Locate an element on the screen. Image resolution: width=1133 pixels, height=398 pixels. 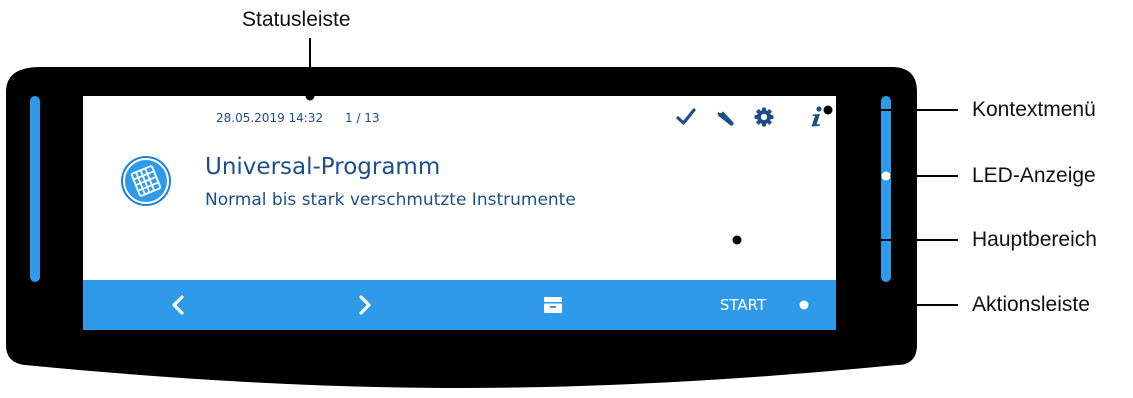
drawer-icon is located at coordinates (553, 305).